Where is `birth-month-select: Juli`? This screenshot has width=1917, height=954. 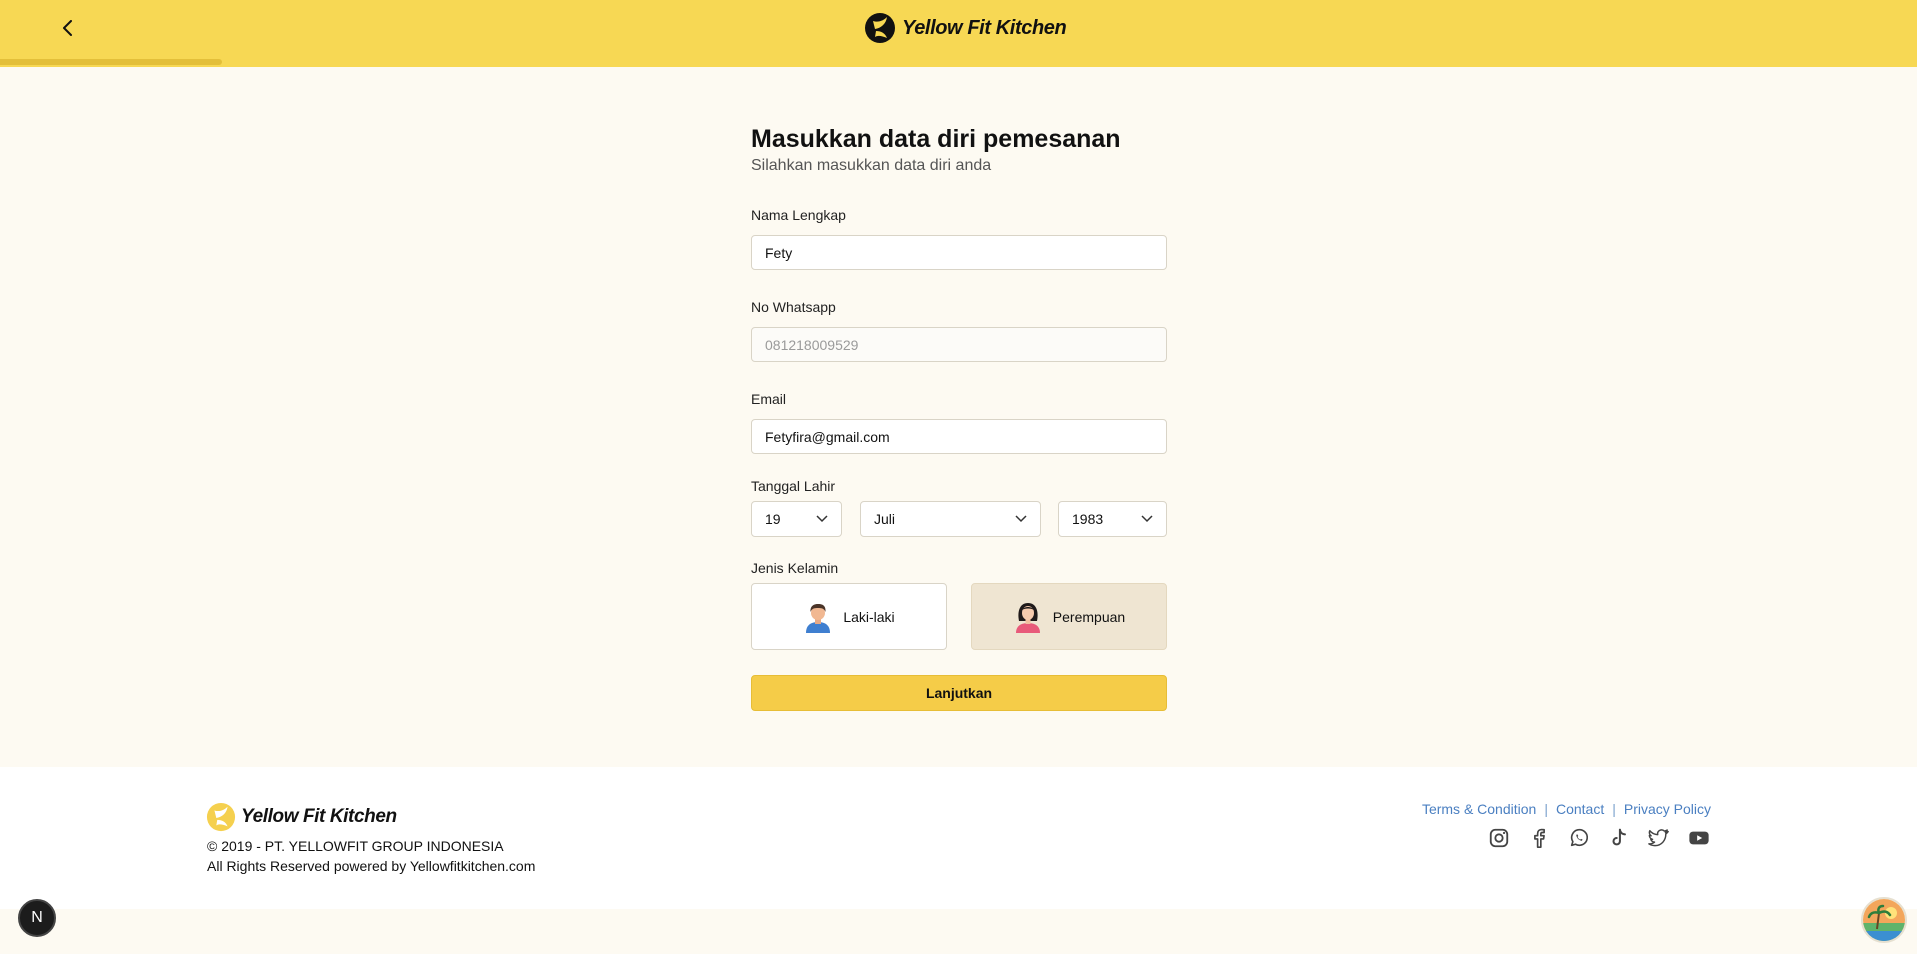
birth-month-select: Juli is located at coordinates (950, 519).